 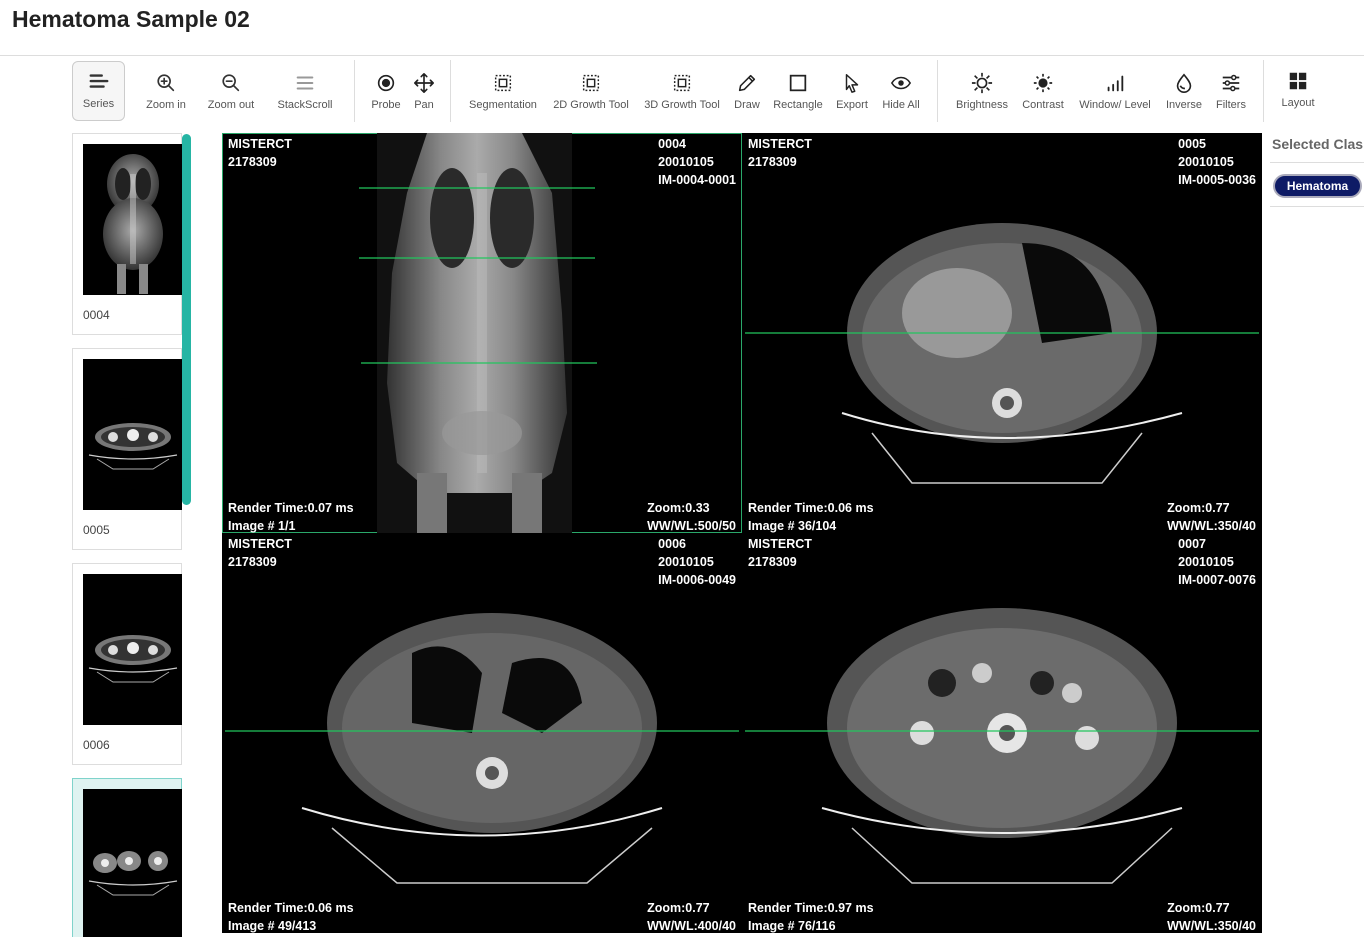 I want to click on growth-3d-icon, so click(x=682, y=83).